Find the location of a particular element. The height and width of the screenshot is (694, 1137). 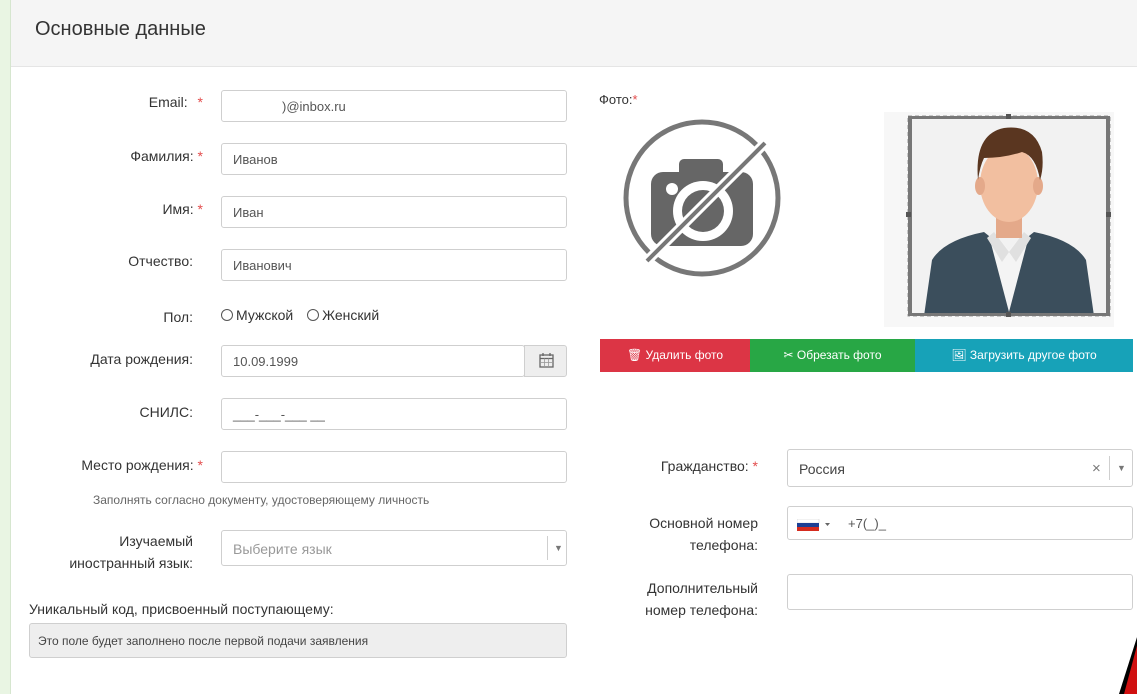

snils-field: ___-___-___ __ is located at coordinates (394, 414).